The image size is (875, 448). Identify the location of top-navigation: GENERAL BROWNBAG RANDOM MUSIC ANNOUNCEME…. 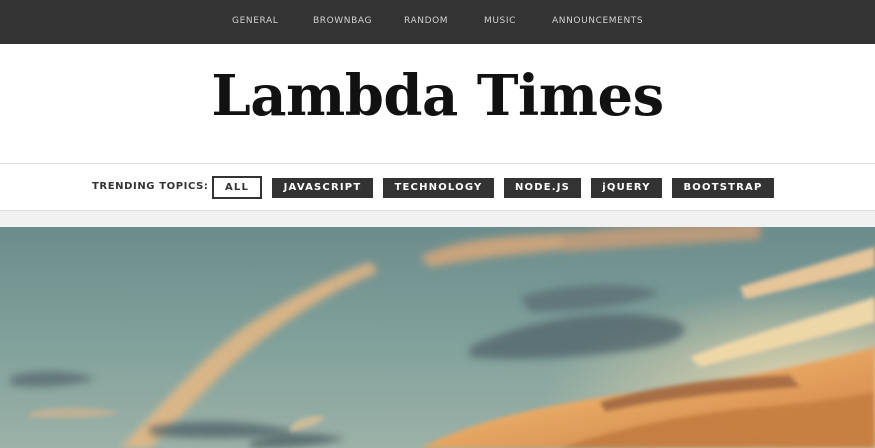
(437, 22).